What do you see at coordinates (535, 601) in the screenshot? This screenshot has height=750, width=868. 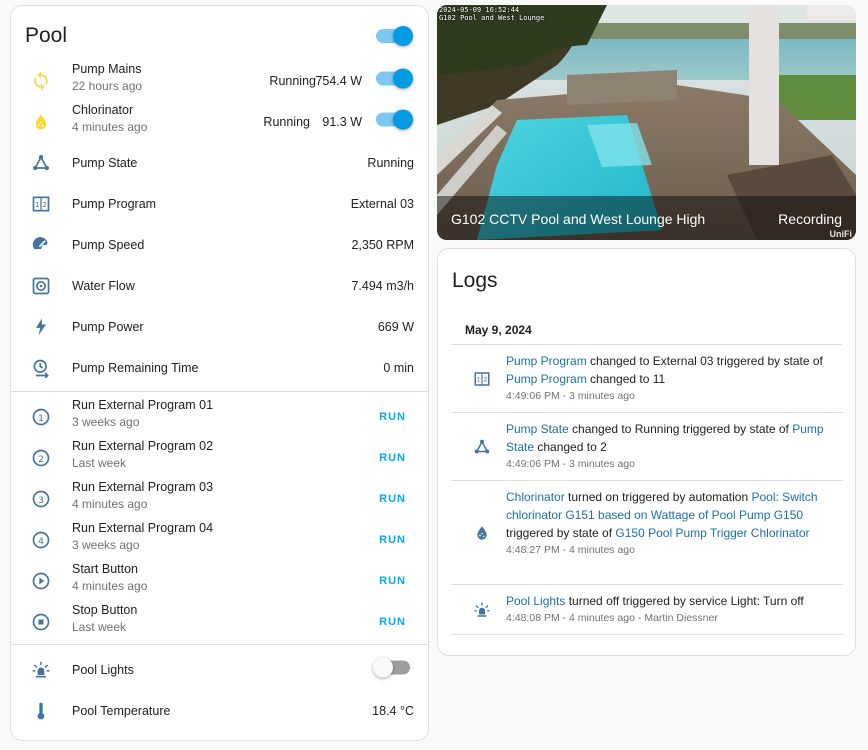 I see `entity-link: Pool Lights` at bounding box center [535, 601].